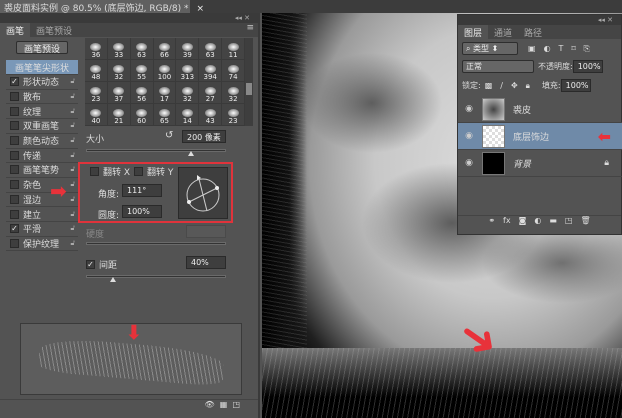  I want to click on delete-layer-icon: 🗑︎, so click(585, 220).